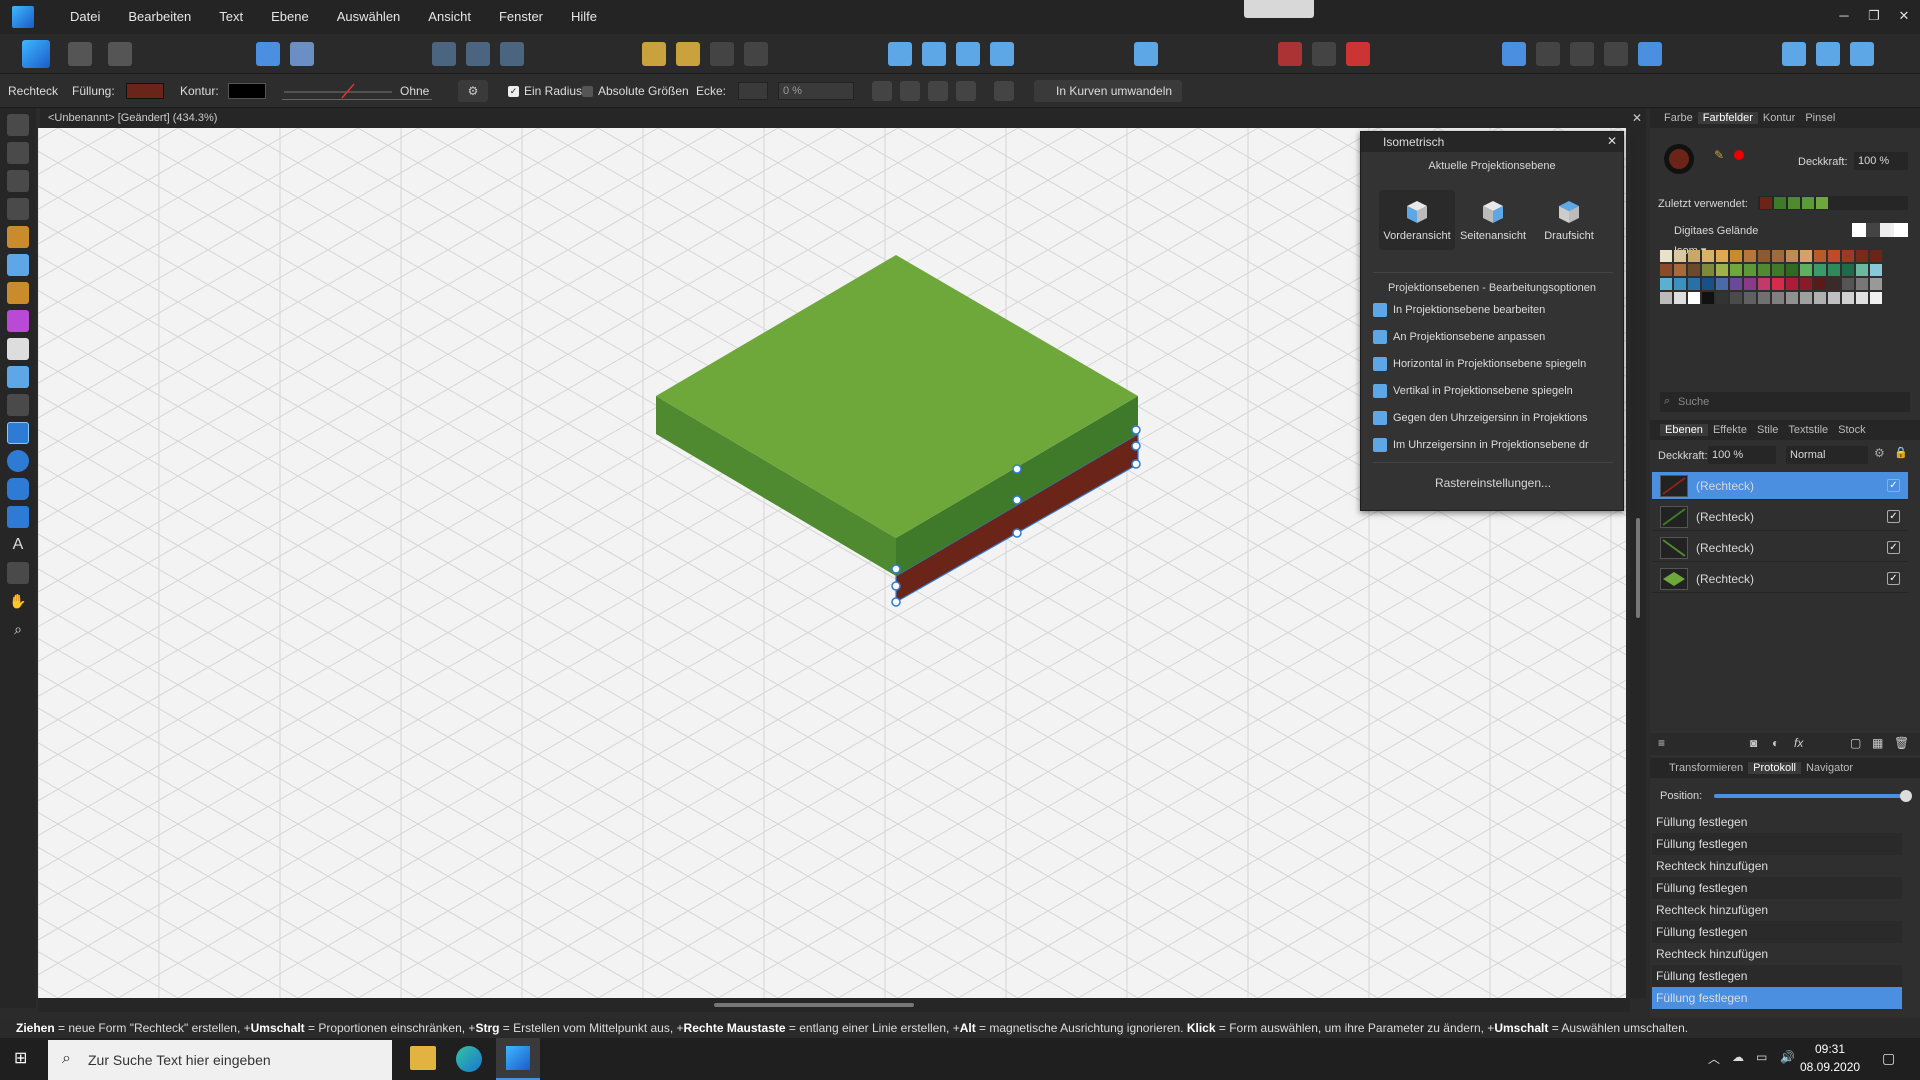 This screenshot has width=1920, height=1080. What do you see at coordinates (1888, 1058) in the screenshot?
I see `notifications-icon: ▢` at bounding box center [1888, 1058].